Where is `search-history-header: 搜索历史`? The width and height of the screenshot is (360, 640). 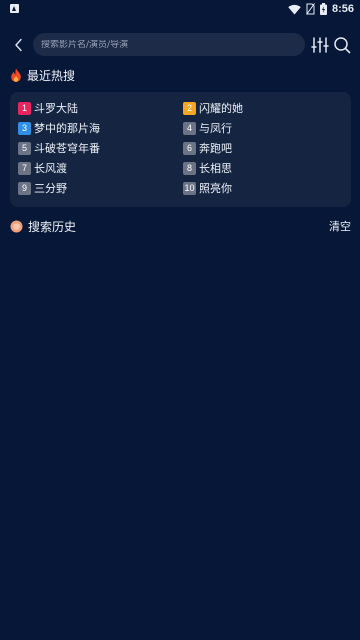 search-history-header: 搜索历史 is located at coordinates (43, 226).